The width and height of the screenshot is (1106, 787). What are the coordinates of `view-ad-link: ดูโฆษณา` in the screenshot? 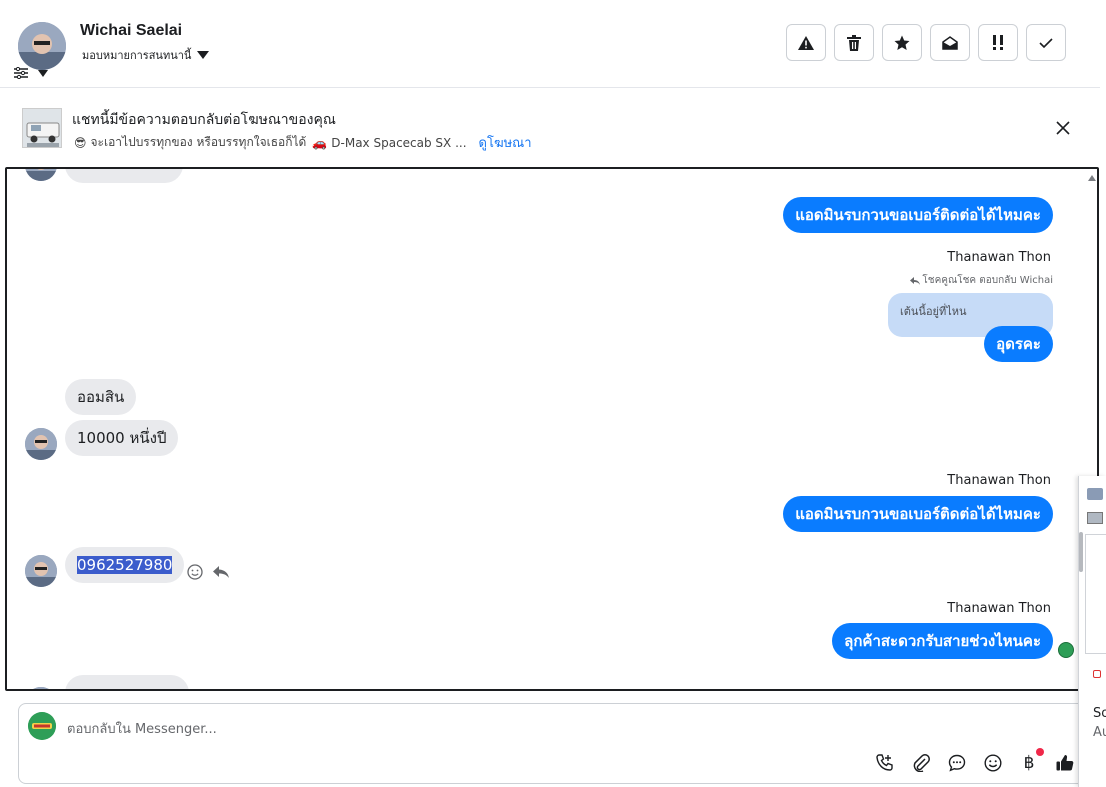 It's located at (505, 142).